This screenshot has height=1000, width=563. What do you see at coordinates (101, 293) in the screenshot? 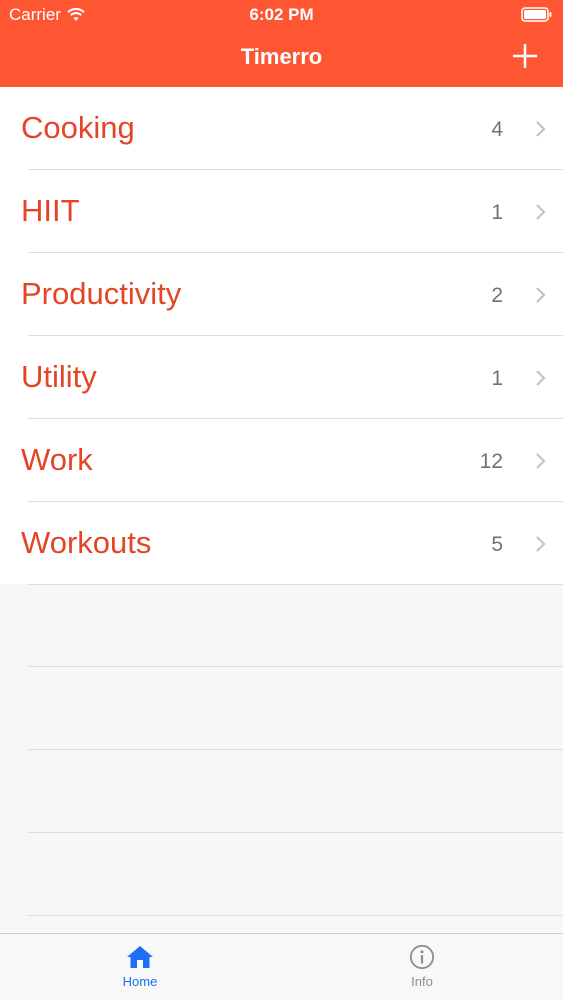
I see `category-name: Productivity` at bounding box center [101, 293].